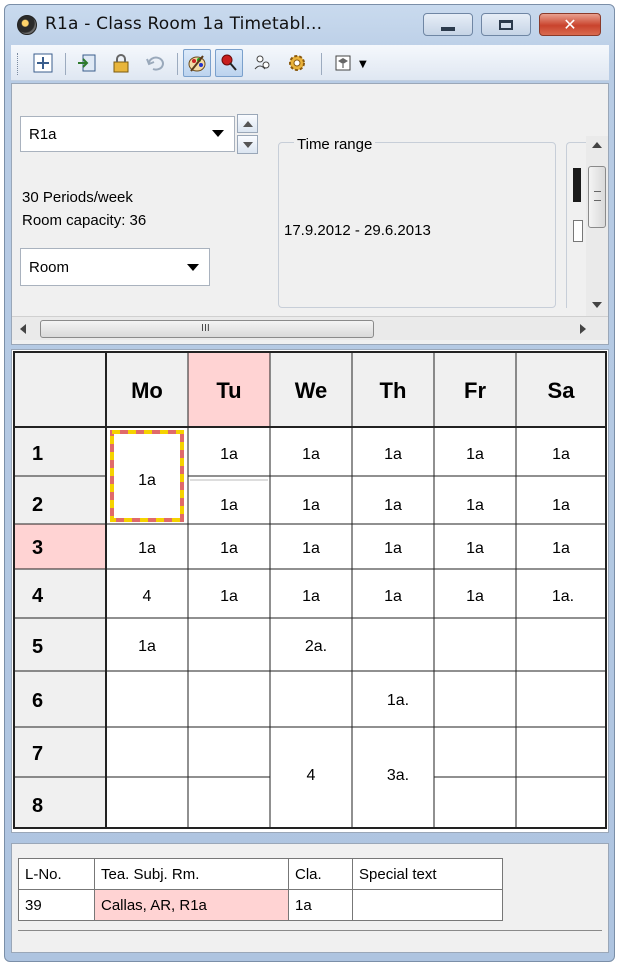 Image resolution: width=619 pixels, height=966 pixels. Describe the element at coordinates (310, 930) in the screenshot. I see `divider` at that location.